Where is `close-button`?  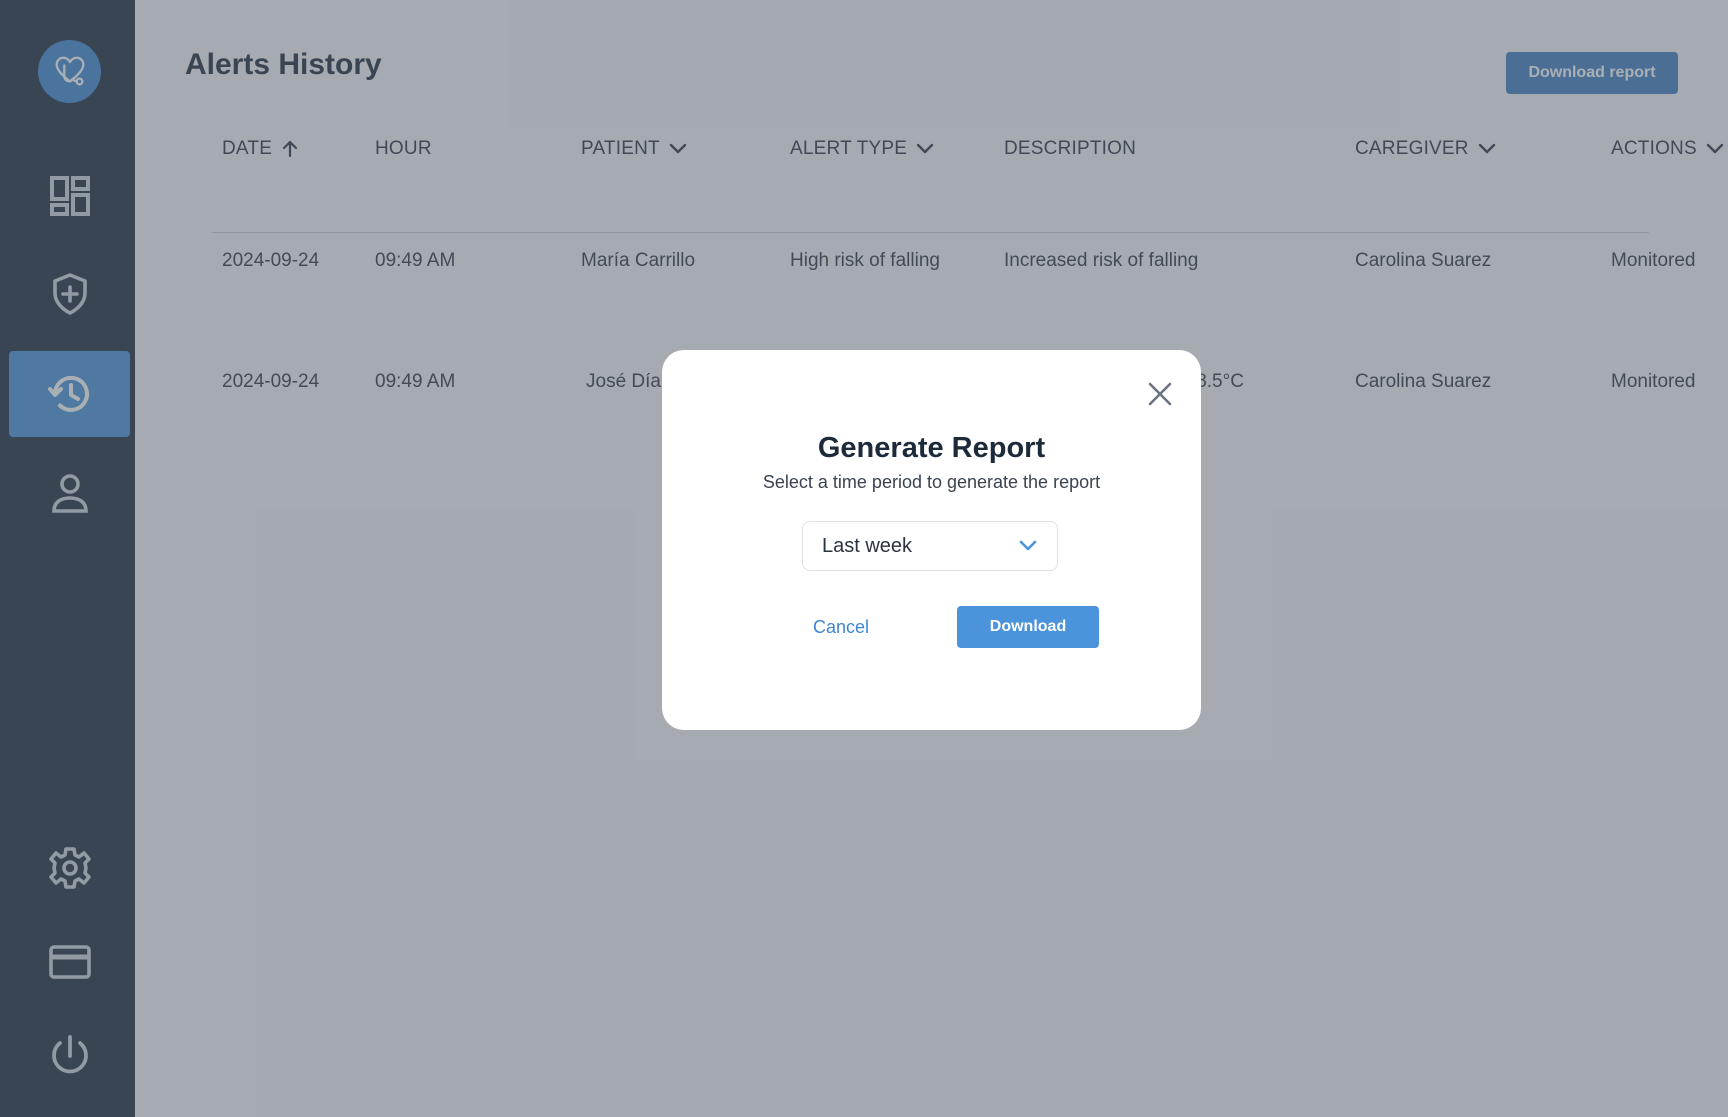 close-button is located at coordinates (1160, 394).